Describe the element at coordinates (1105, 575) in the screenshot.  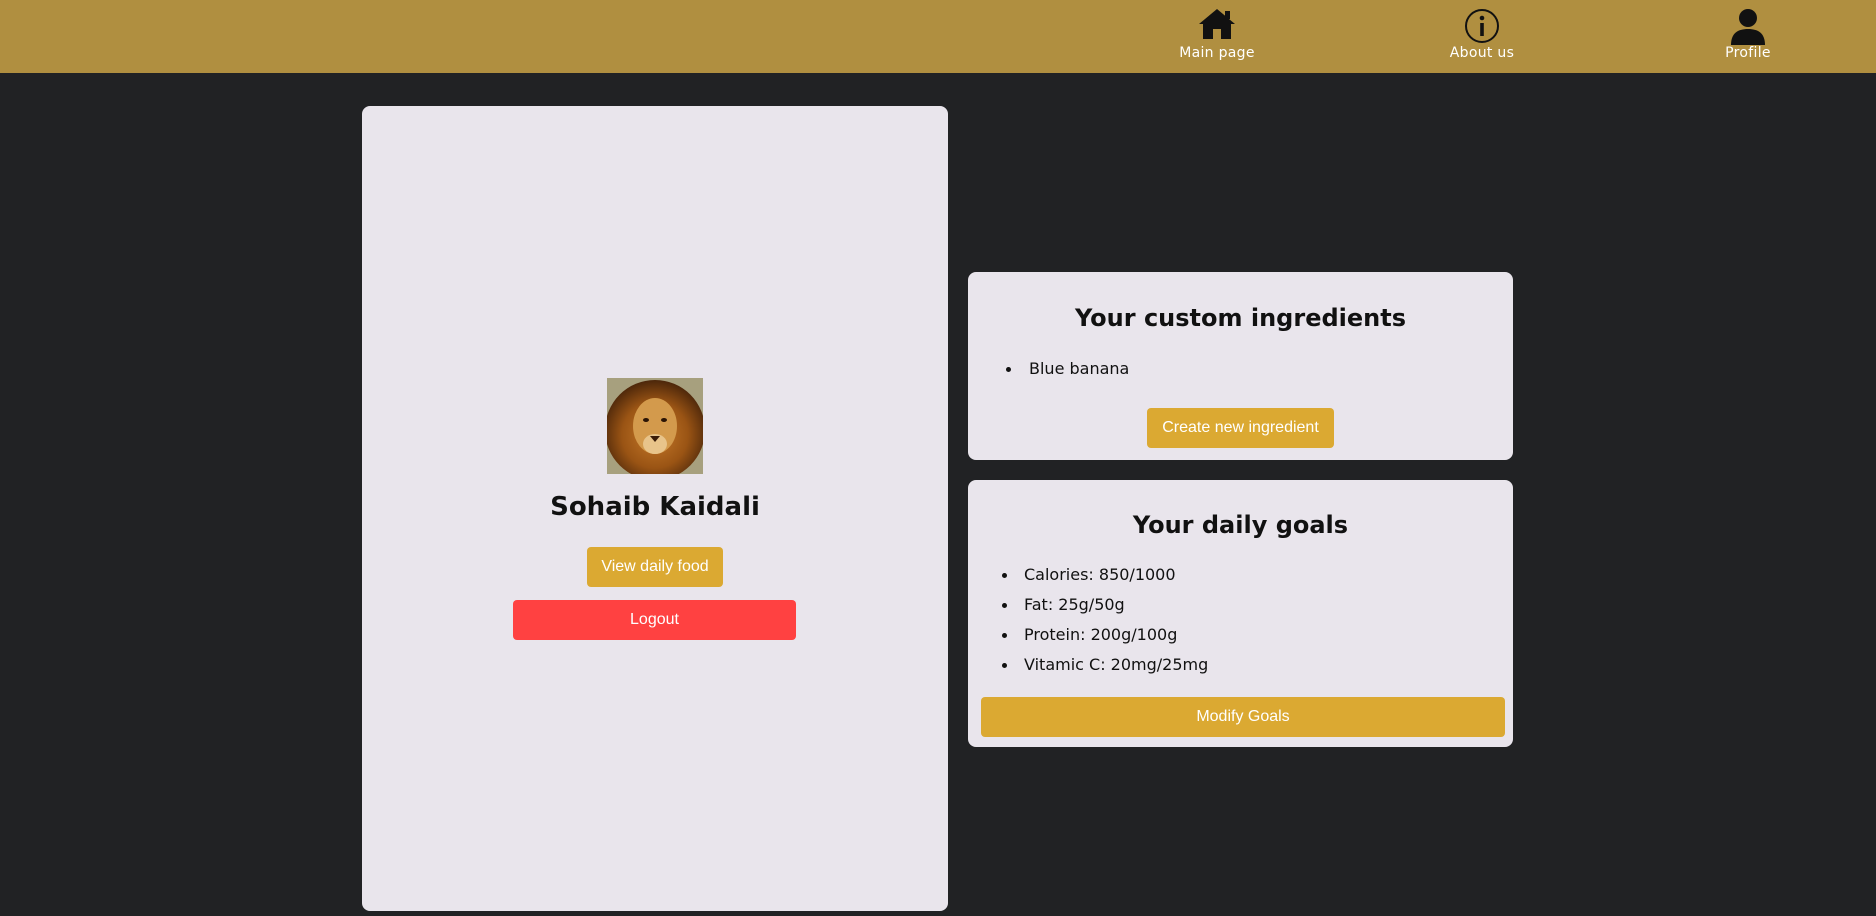
I see `list-item: Calories: 850/1000` at that location.